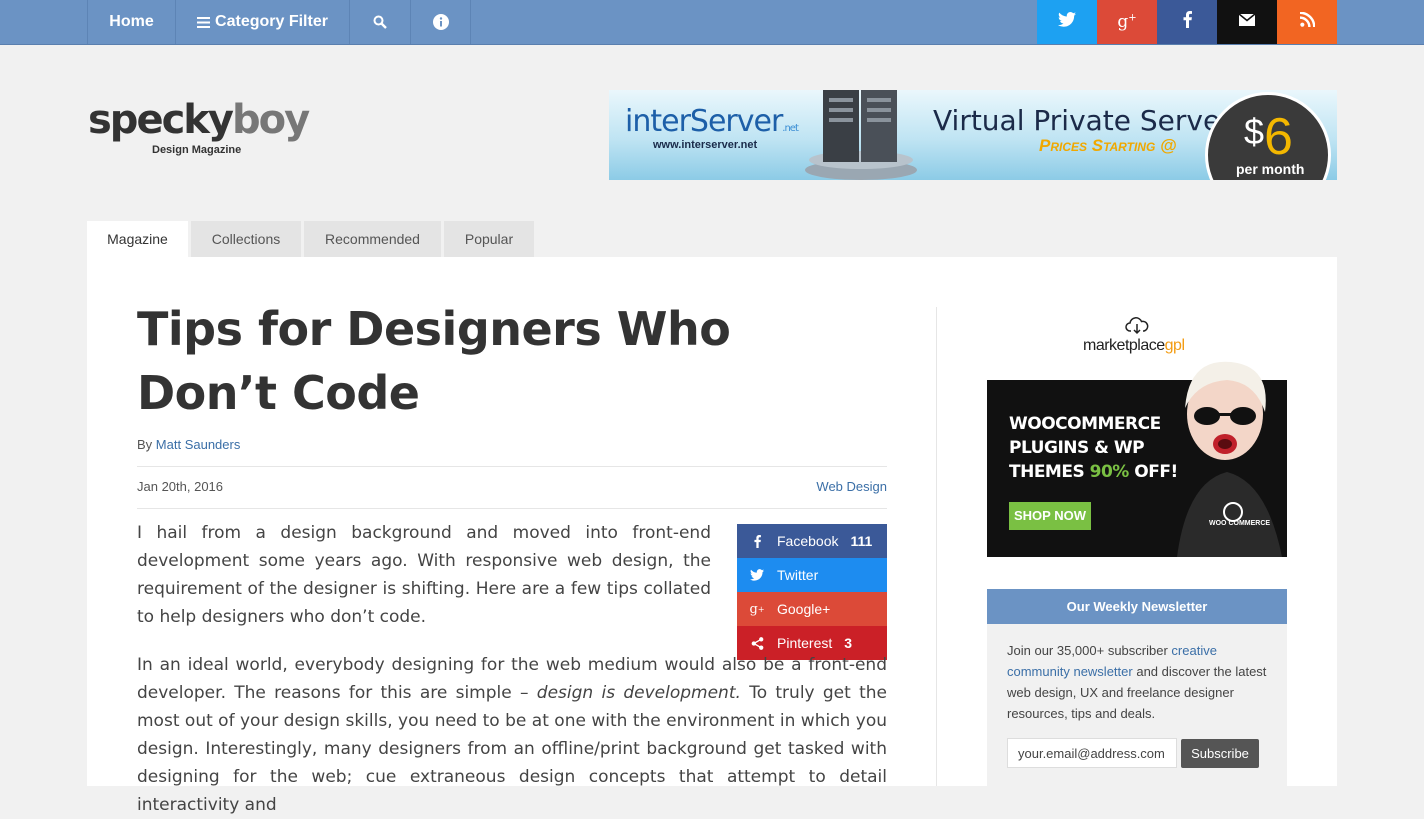  I want to click on social-facebook-button, so click(1187, 22).